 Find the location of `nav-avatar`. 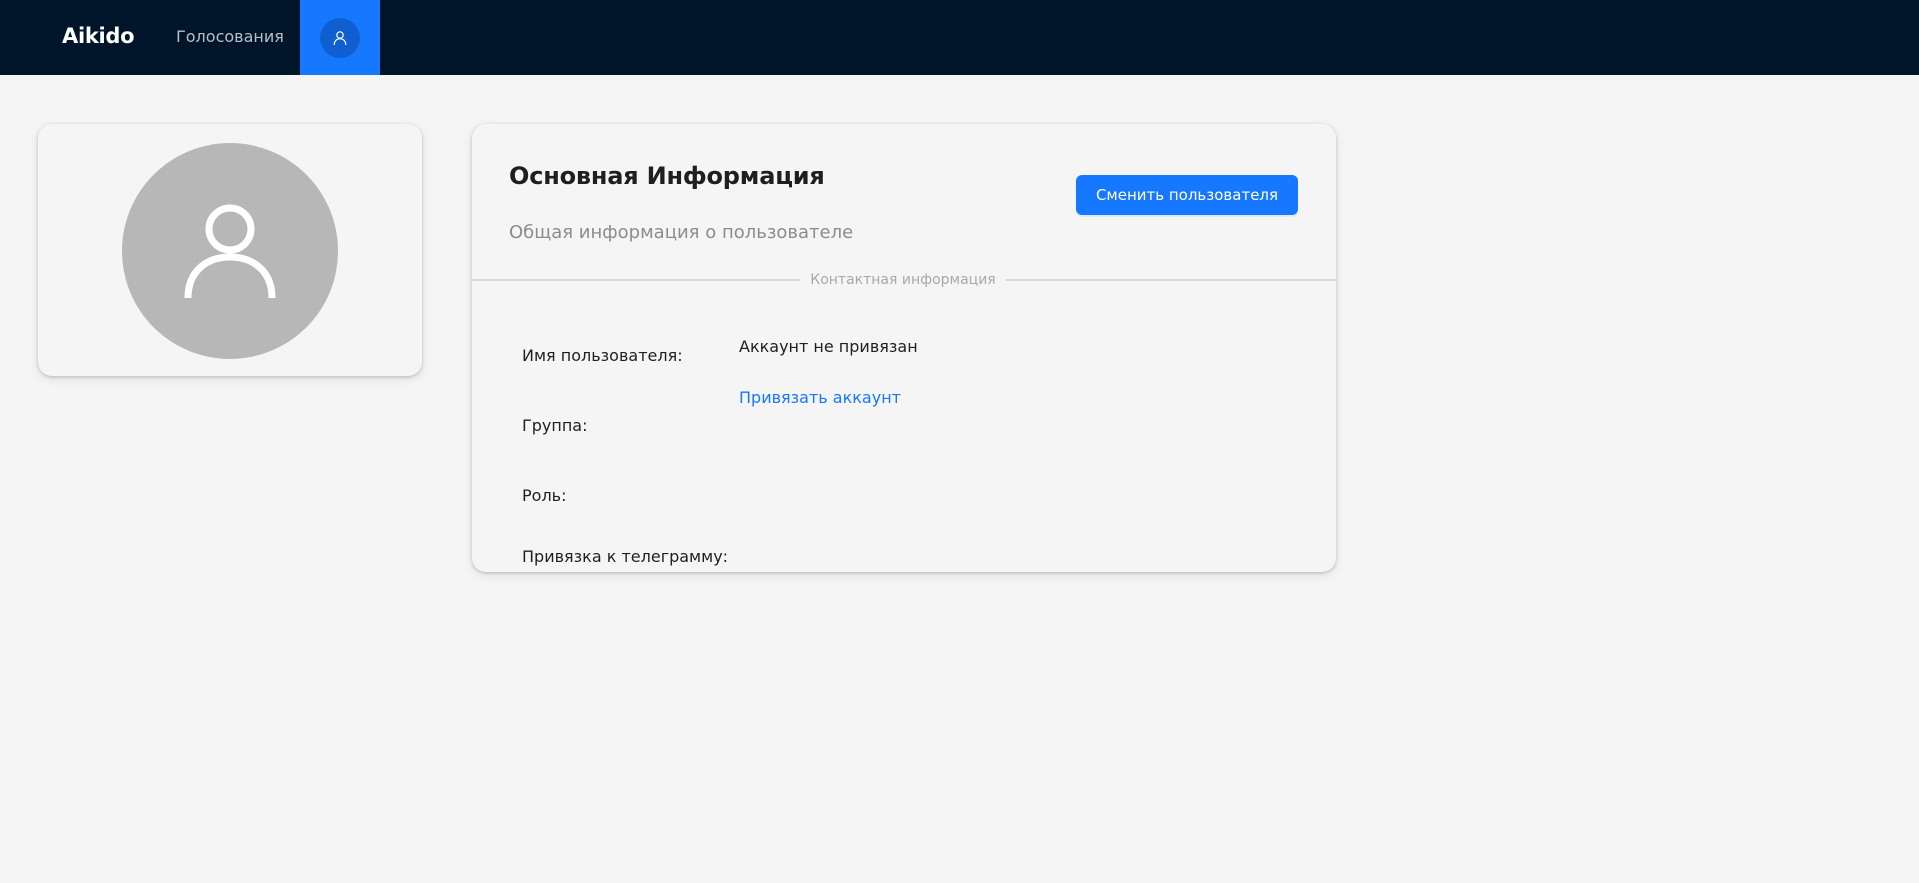

nav-avatar is located at coordinates (340, 38).